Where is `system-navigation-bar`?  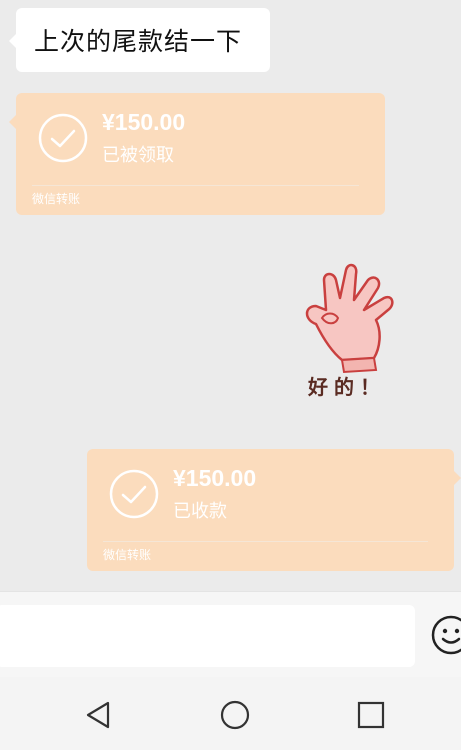
system-navigation-bar is located at coordinates (230, 713).